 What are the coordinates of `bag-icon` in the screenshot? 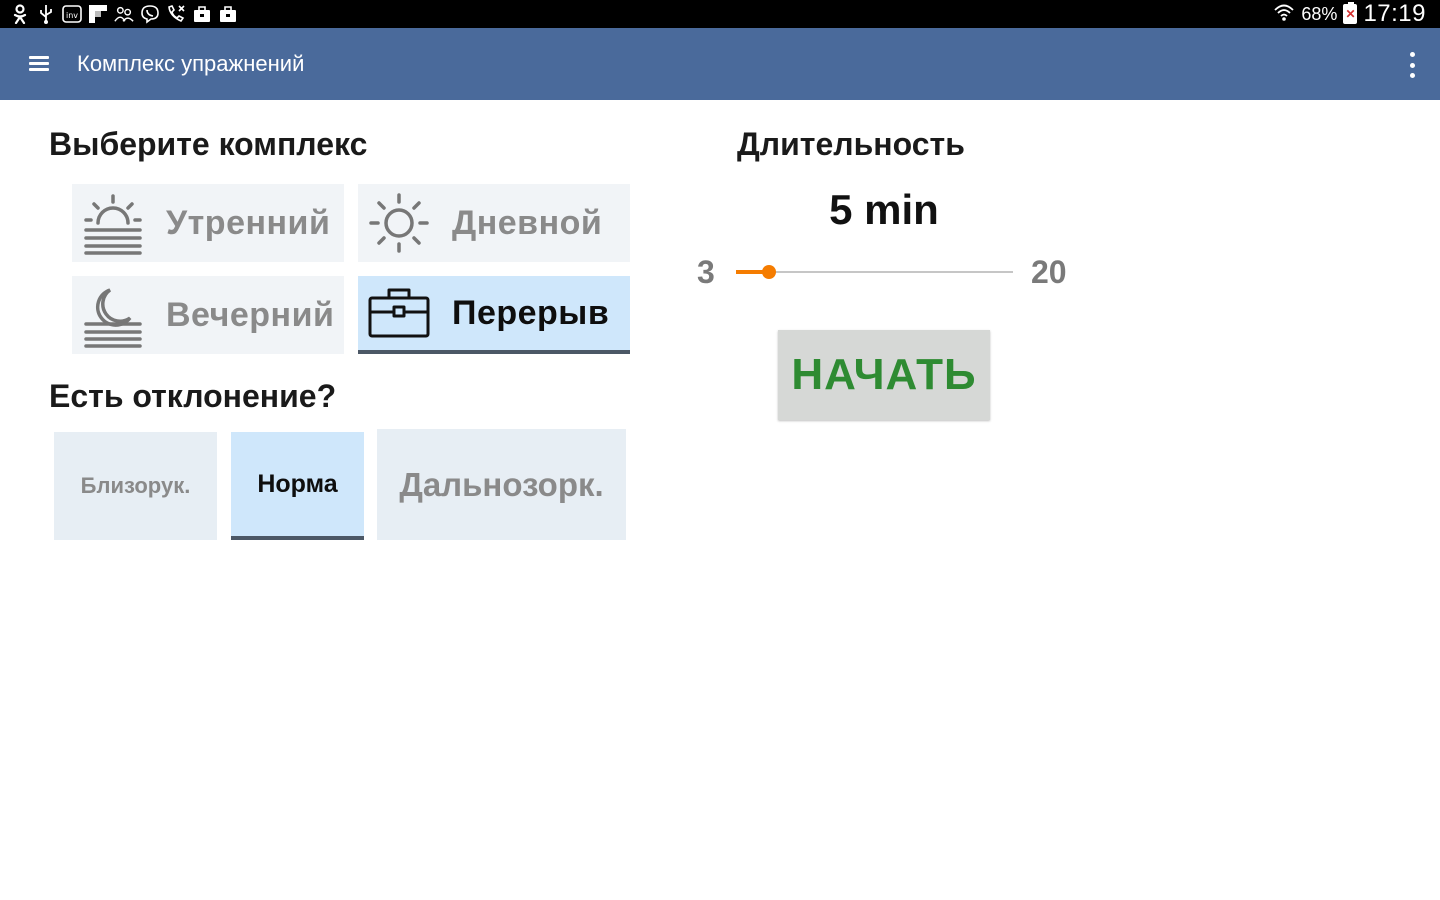 It's located at (202, 14).